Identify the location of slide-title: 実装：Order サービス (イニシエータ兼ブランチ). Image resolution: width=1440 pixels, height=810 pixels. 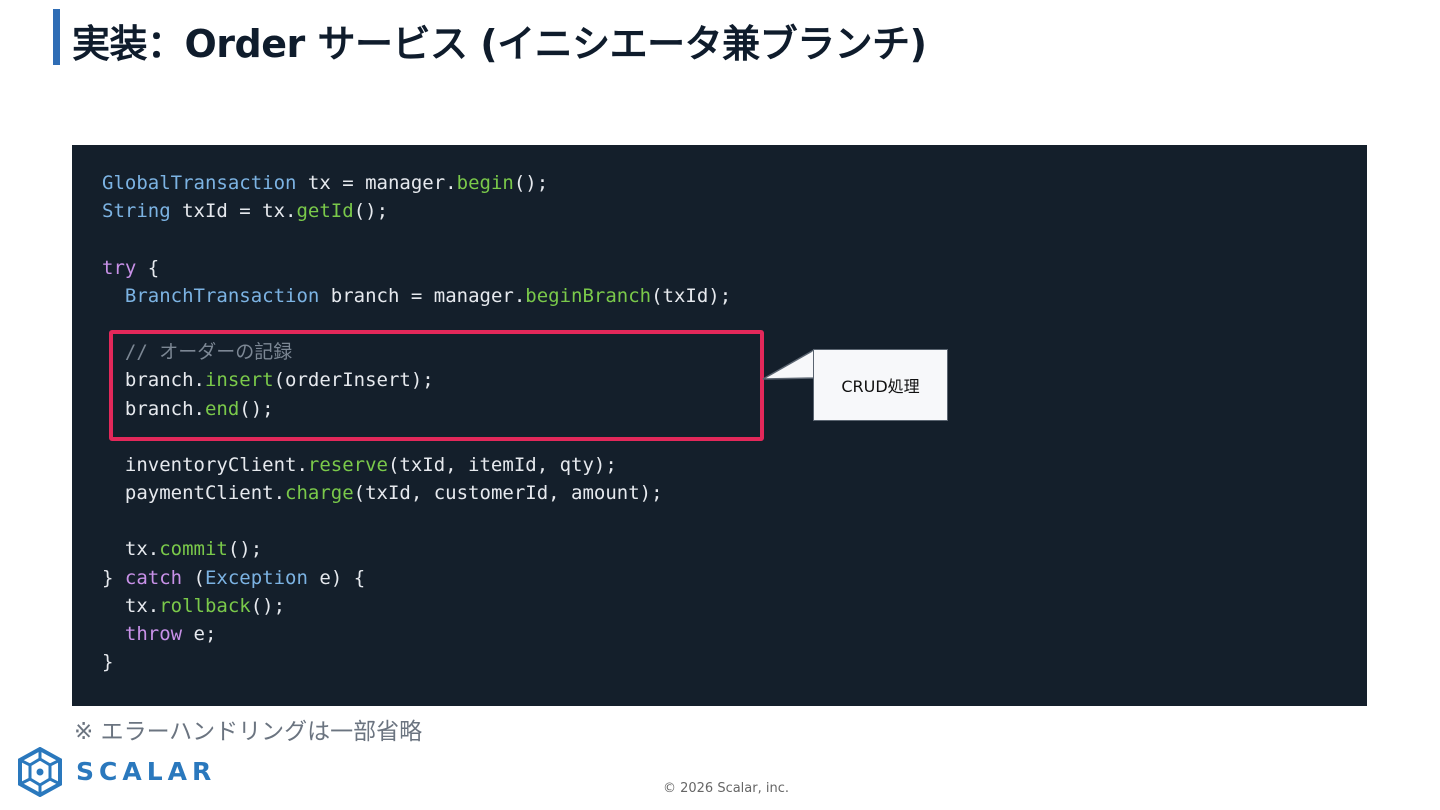
(499, 44).